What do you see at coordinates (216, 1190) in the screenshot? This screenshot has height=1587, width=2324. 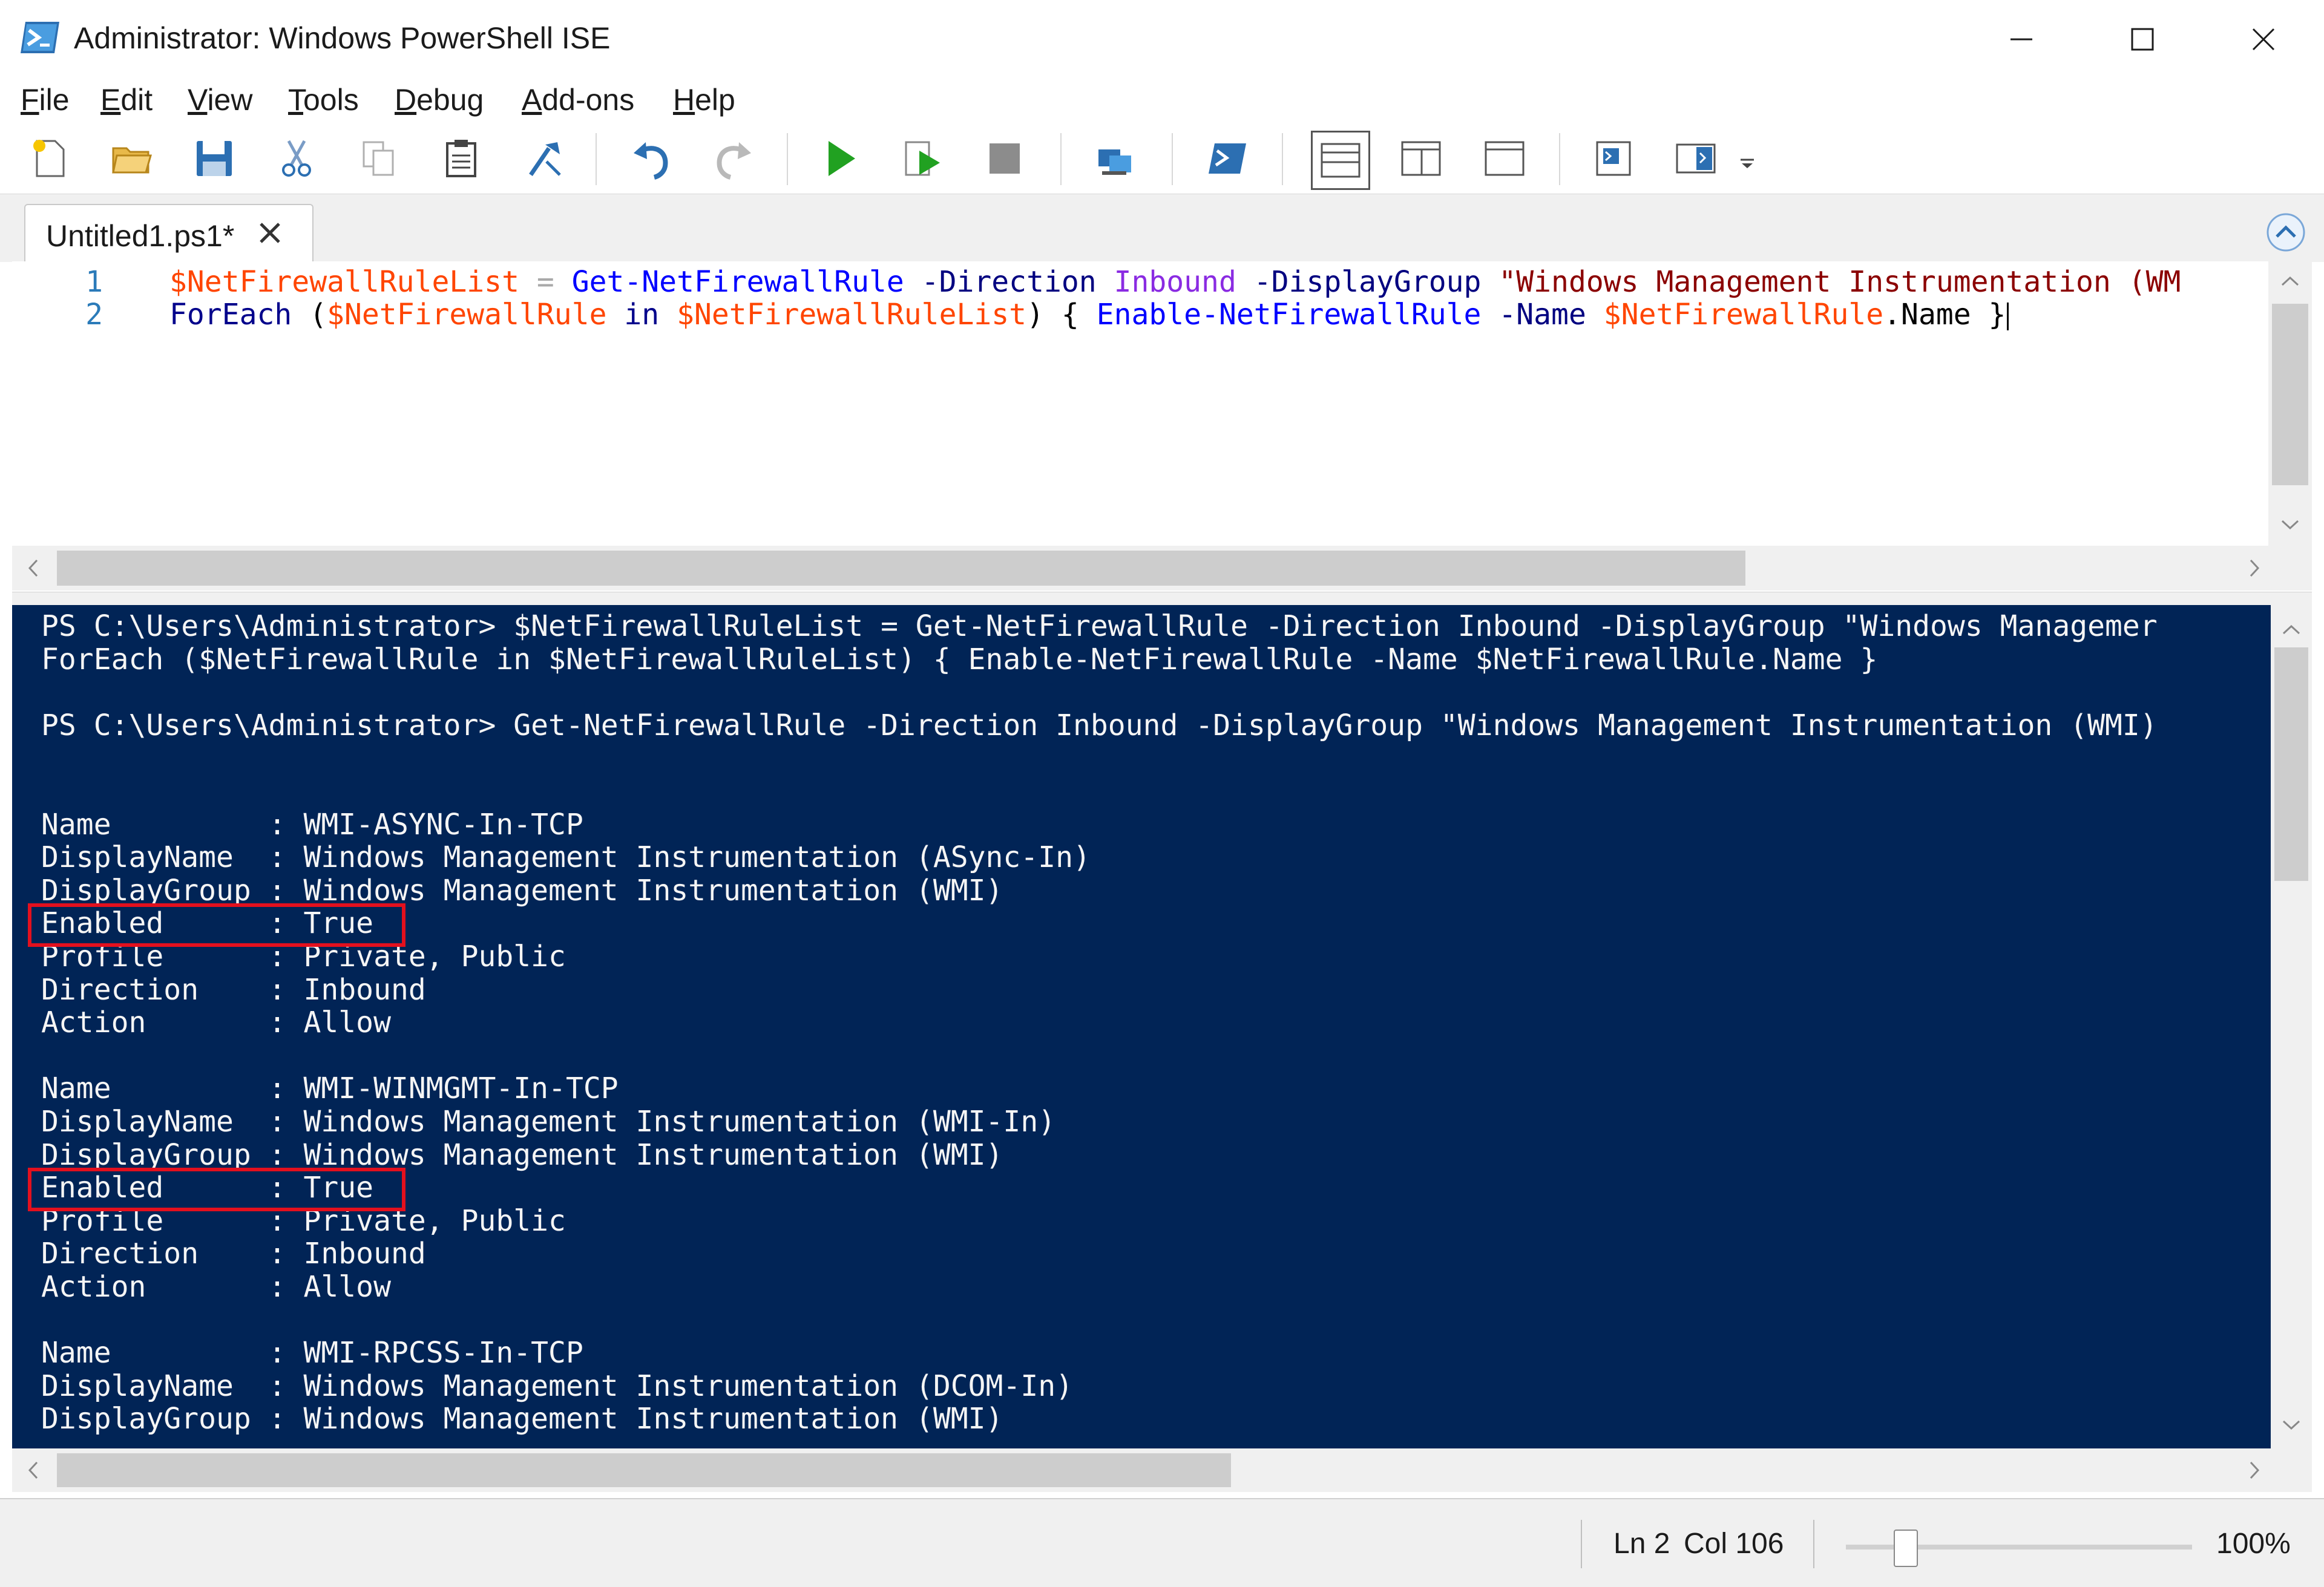 I see `enabled-highlight-box` at bounding box center [216, 1190].